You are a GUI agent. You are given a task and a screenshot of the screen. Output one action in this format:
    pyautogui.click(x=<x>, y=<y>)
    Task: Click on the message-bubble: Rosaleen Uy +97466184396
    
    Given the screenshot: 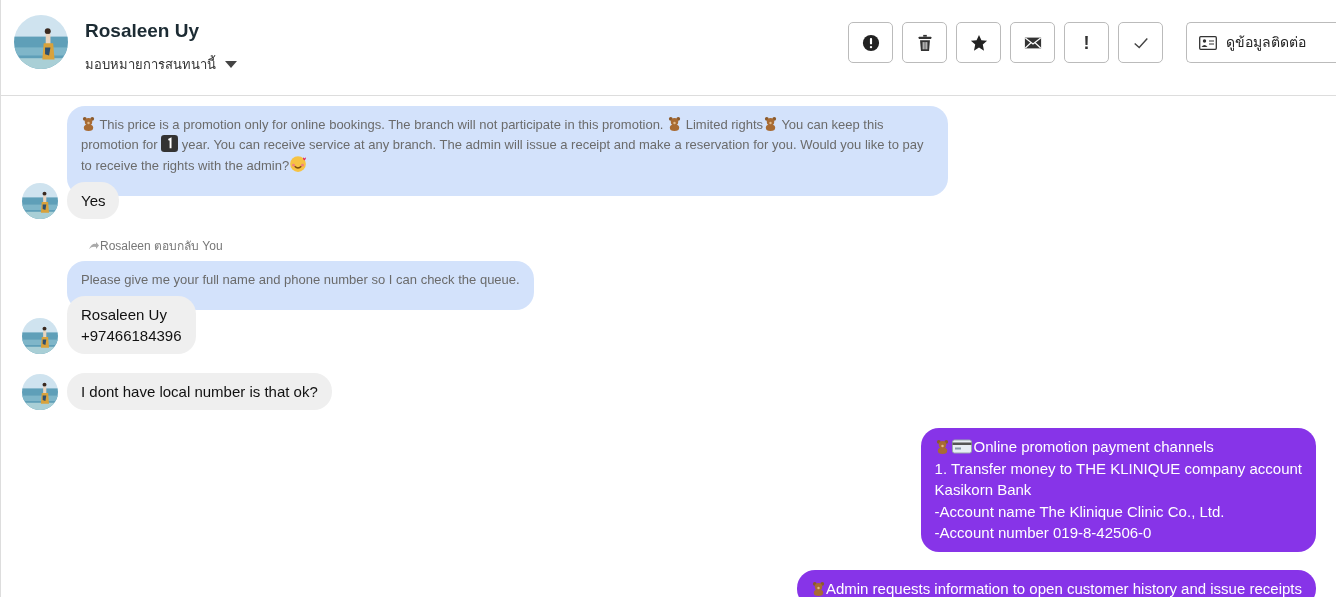 What is the action you would take?
    pyautogui.click(x=131, y=325)
    